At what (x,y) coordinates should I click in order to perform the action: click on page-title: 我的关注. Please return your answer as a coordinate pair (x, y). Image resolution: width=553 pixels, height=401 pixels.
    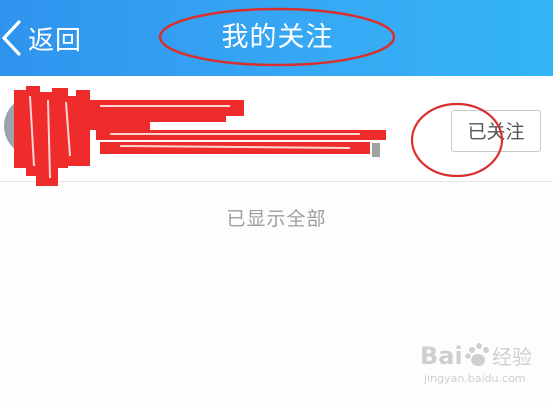
    Looking at the image, I should click on (277, 37).